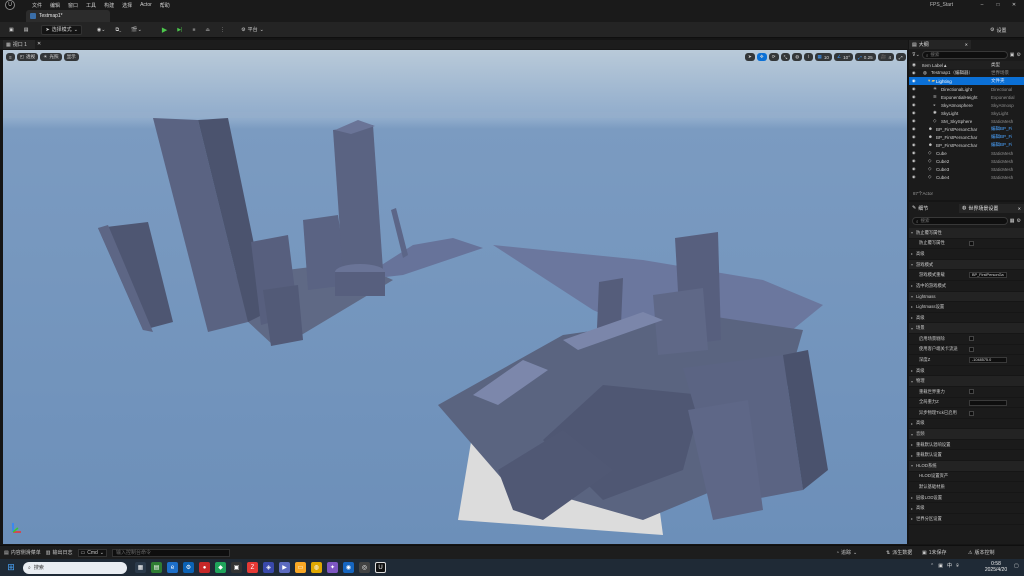 Image resolution: width=1024 pixels, height=576 pixels. Describe the element at coordinates (865, 57) in the screenshot. I see `scale-snap-button: ⤢ 0.25` at that location.